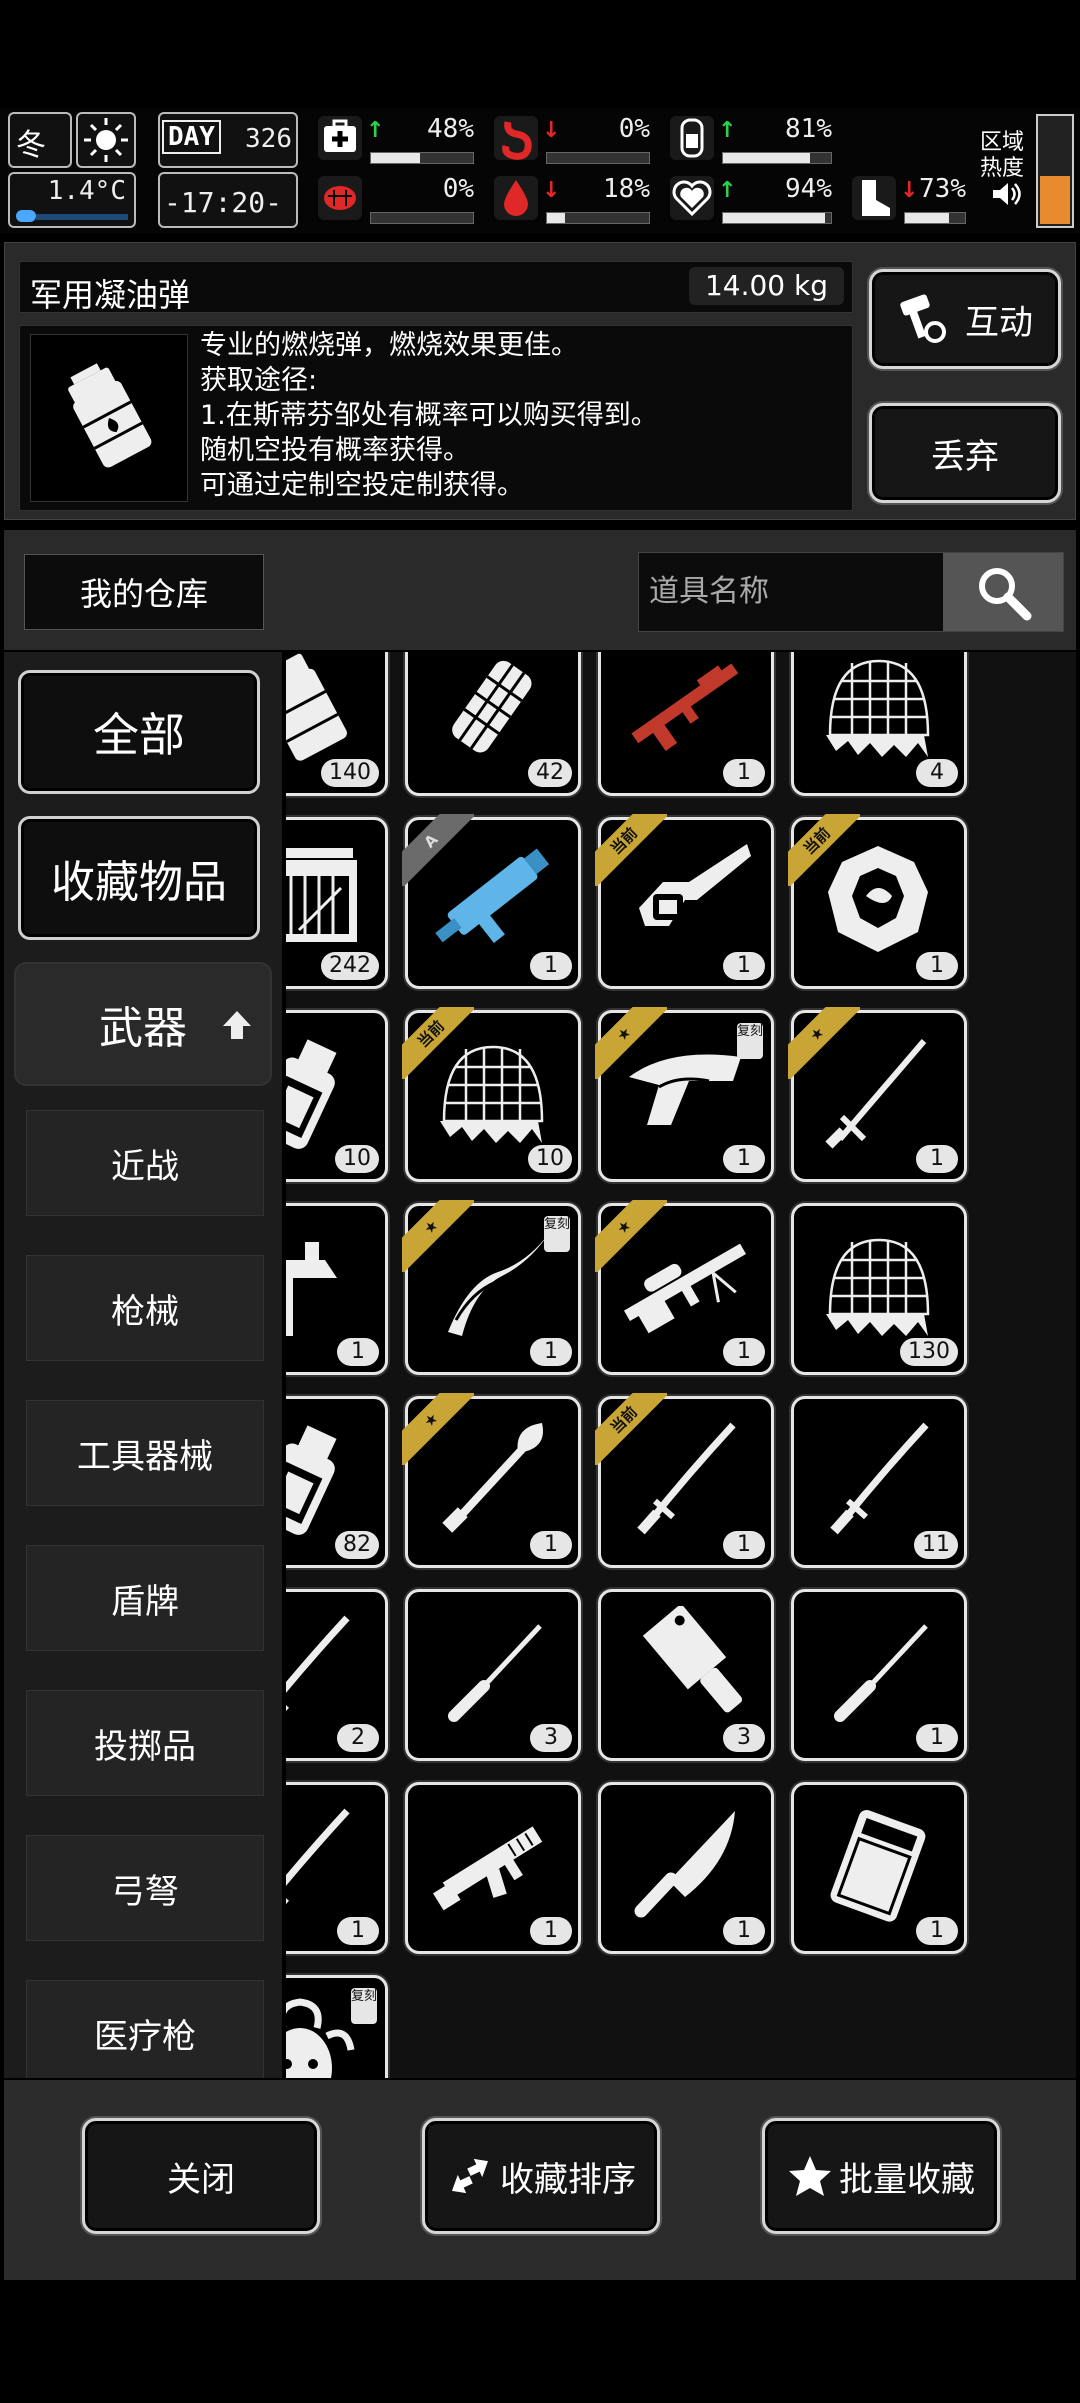 Image resolution: width=1080 pixels, height=2403 pixels. I want to click on temperature-box: 1.4°C, so click(72, 200).